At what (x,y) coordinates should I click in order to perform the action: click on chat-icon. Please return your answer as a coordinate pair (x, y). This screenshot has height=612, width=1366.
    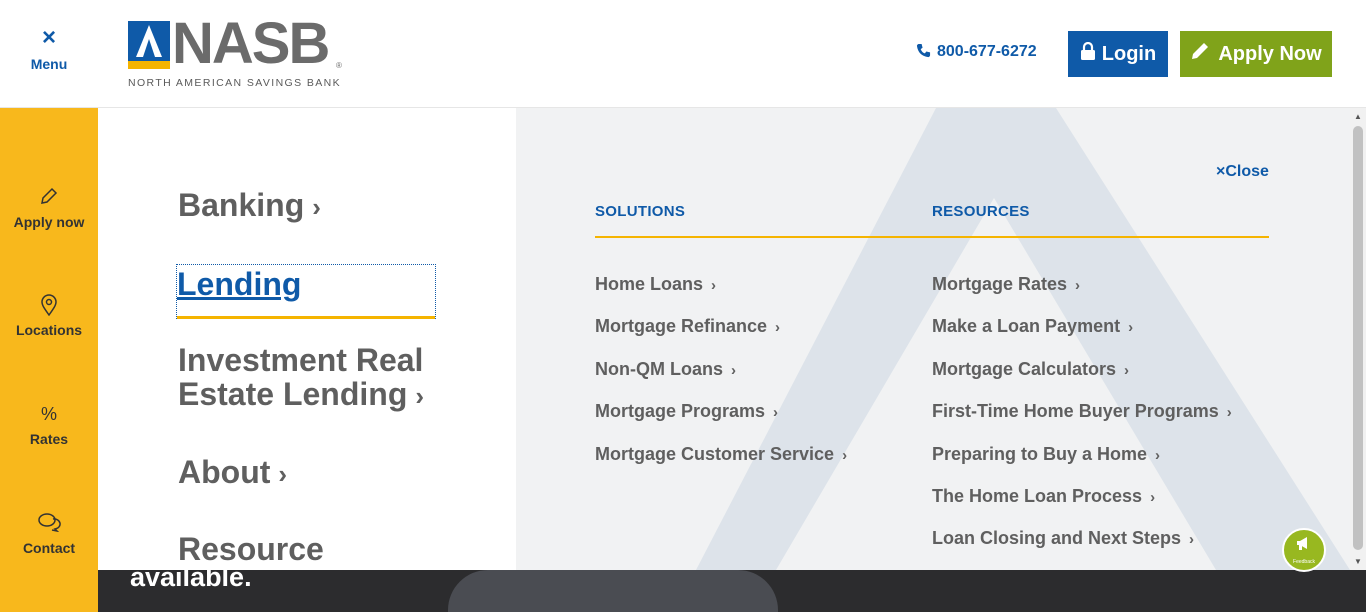
    Looking at the image, I should click on (49, 523).